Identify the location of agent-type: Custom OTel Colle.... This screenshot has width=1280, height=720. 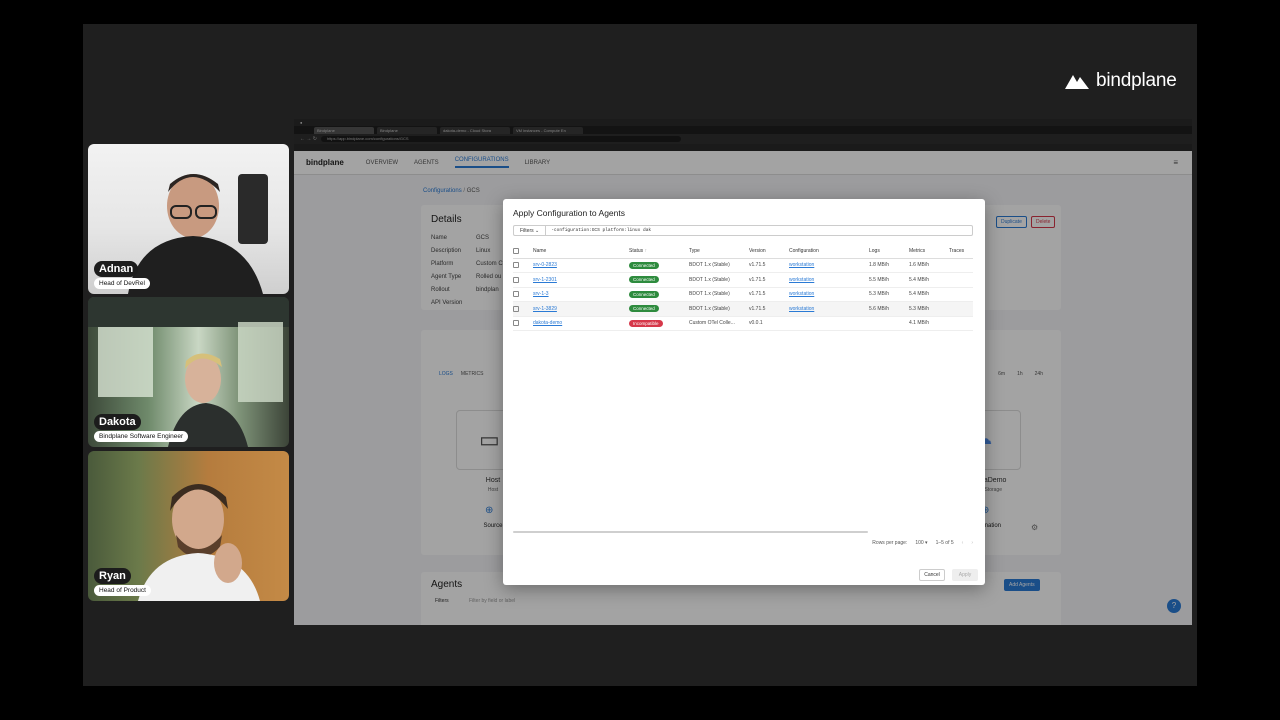
(719, 323).